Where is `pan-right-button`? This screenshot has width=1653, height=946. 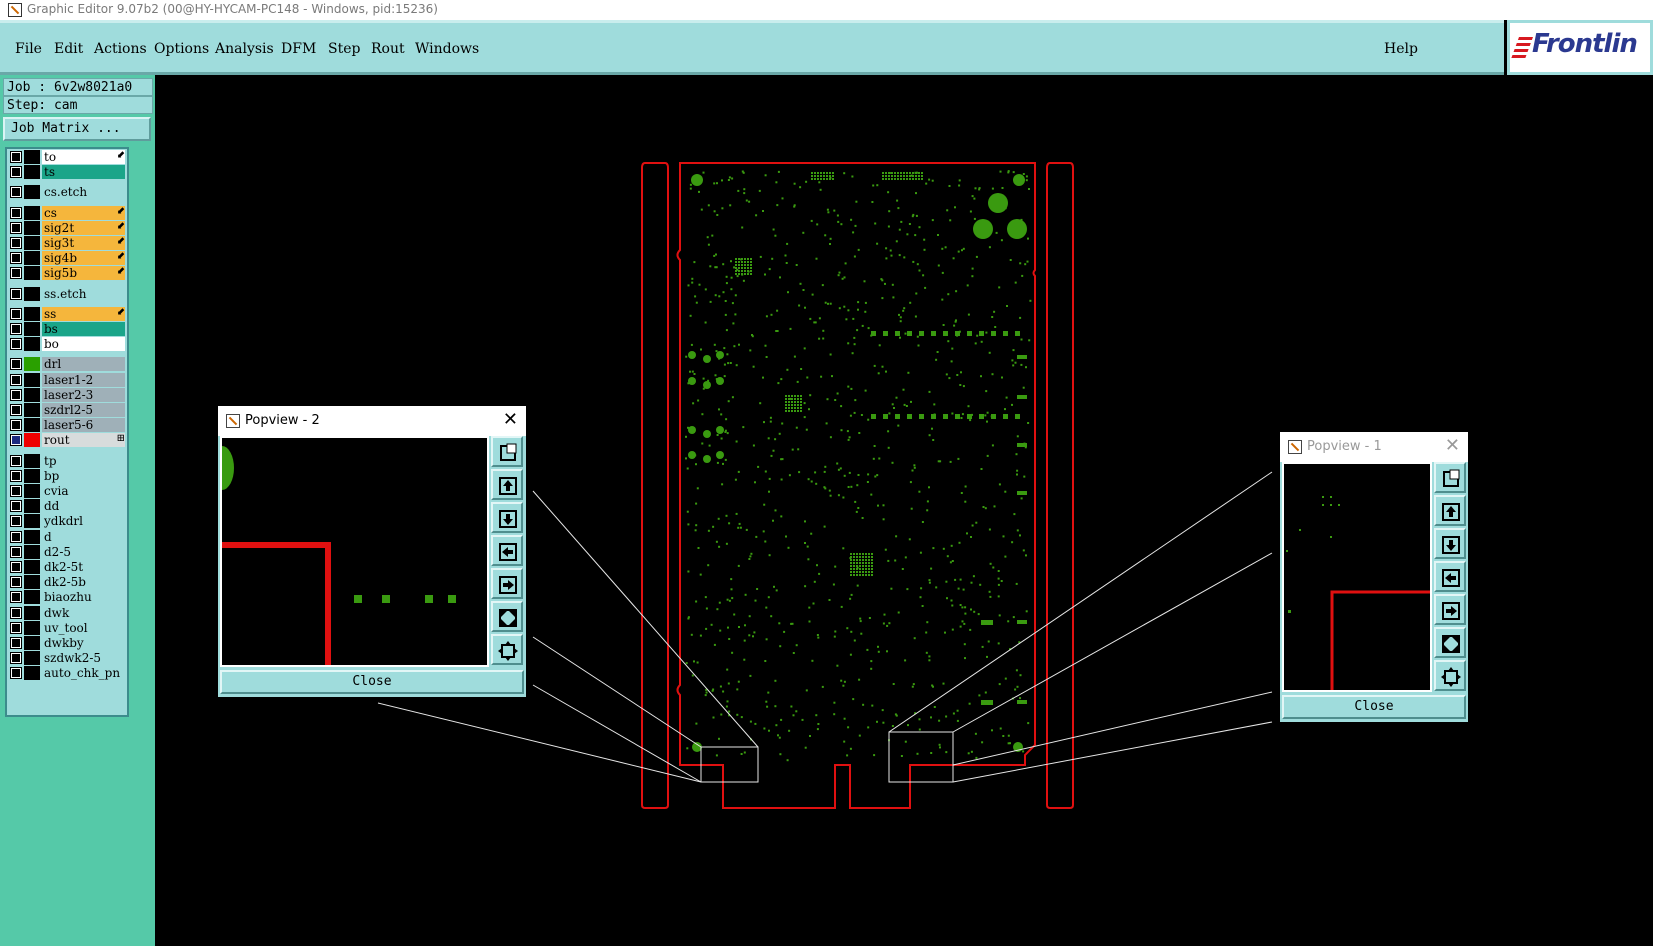 pan-right-button is located at coordinates (507, 583).